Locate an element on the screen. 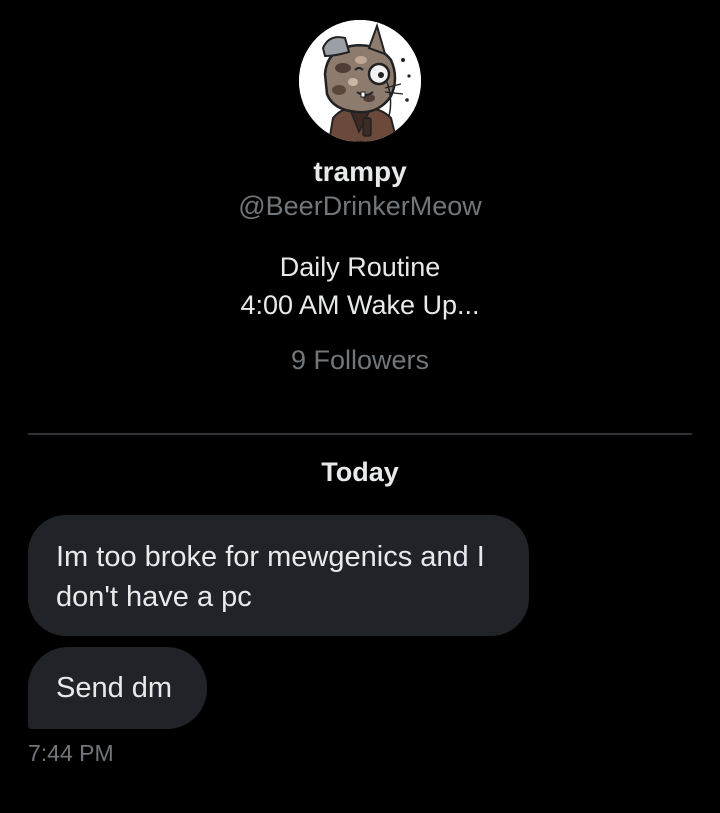 This screenshot has width=720, height=813. date-separator: Today is located at coordinates (360, 472).